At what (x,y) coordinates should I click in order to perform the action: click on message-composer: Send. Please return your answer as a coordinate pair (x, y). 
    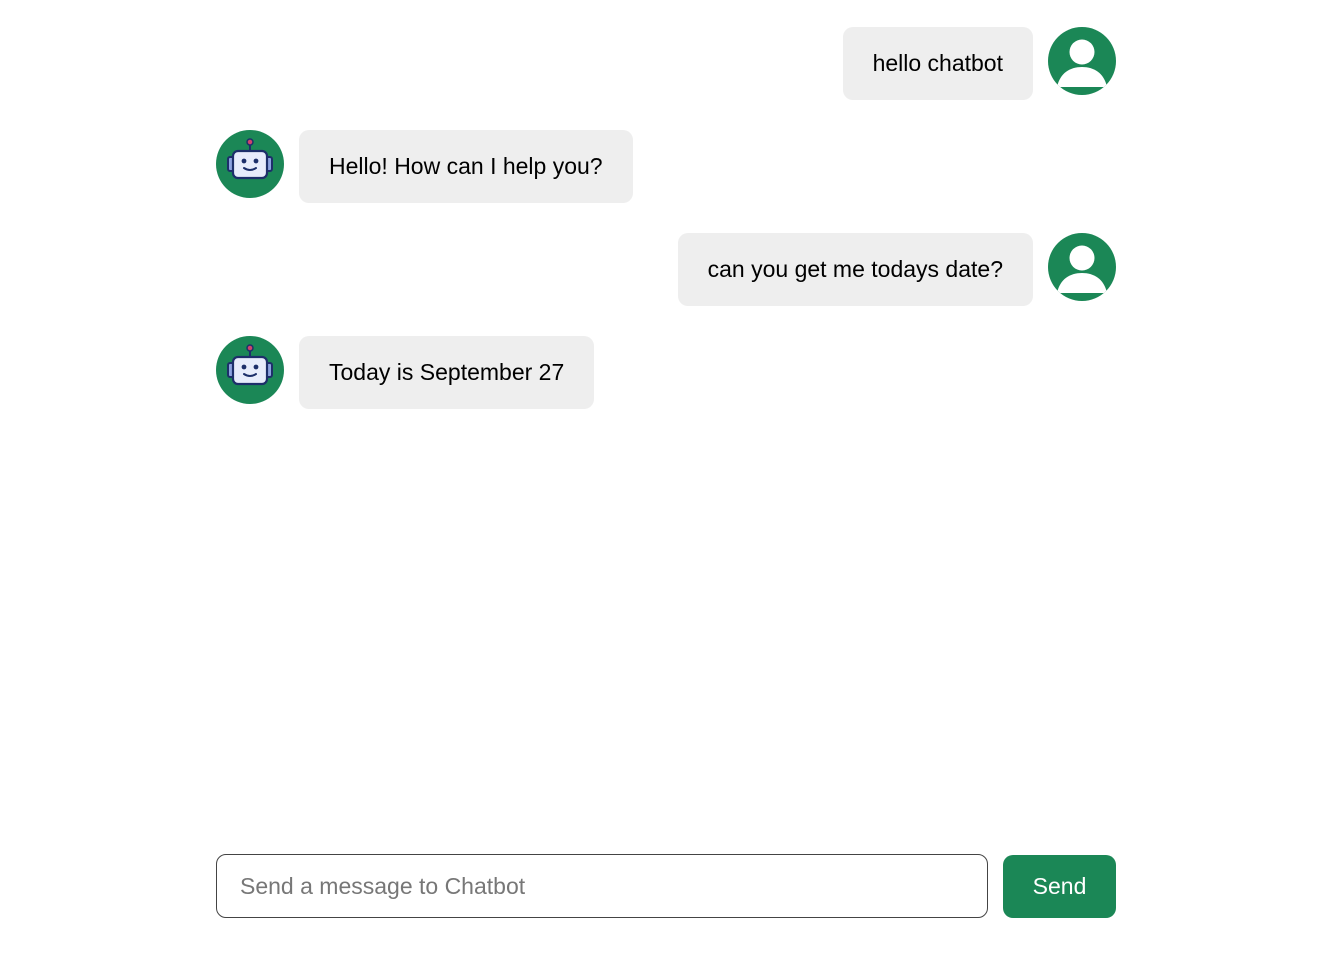
    Looking at the image, I should click on (666, 886).